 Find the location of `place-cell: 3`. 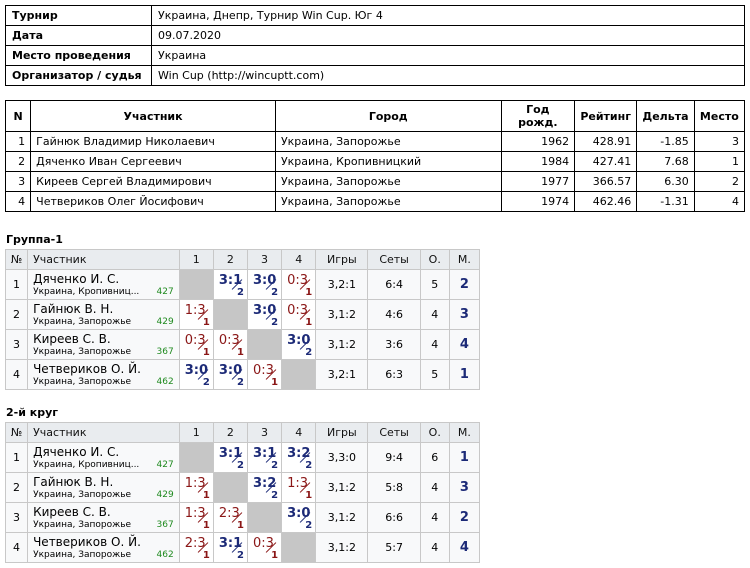

place-cell: 3 is located at coordinates (464, 487).